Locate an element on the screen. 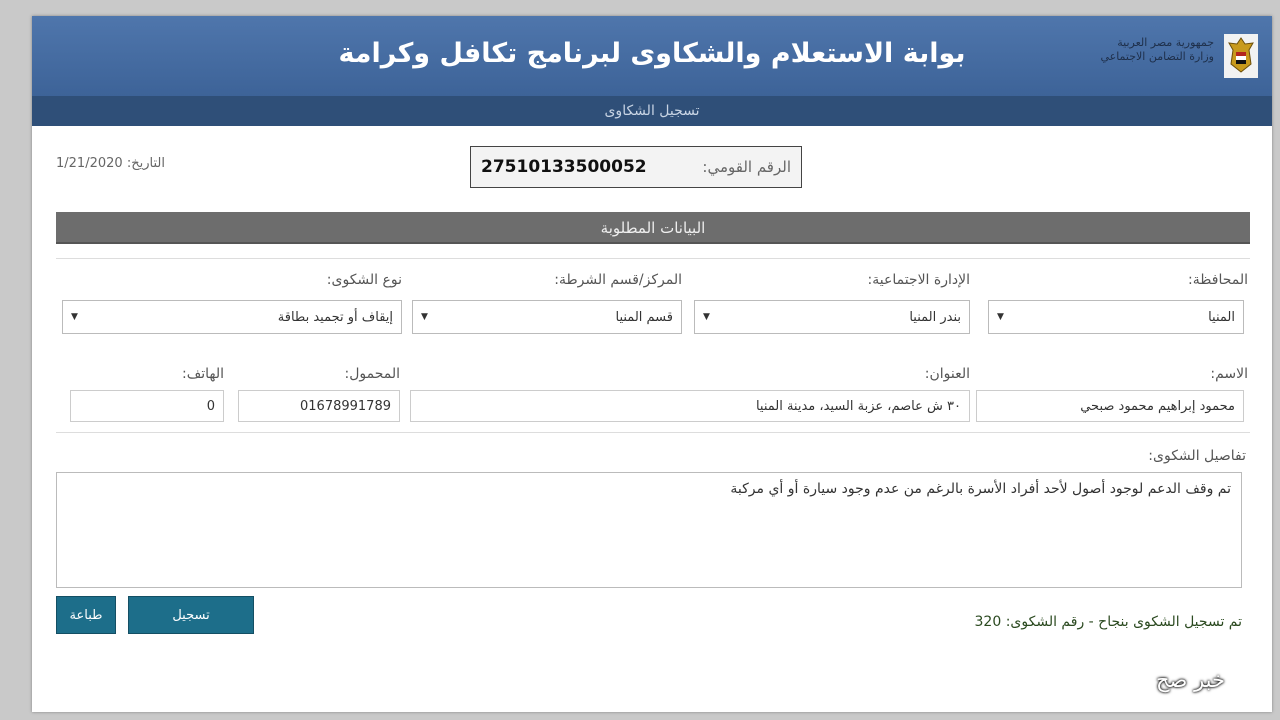 The height and width of the screenshot is (720, 1280). national-id-field: الرقم القومي: 27510133500052 is located at coordinates (636, 167).